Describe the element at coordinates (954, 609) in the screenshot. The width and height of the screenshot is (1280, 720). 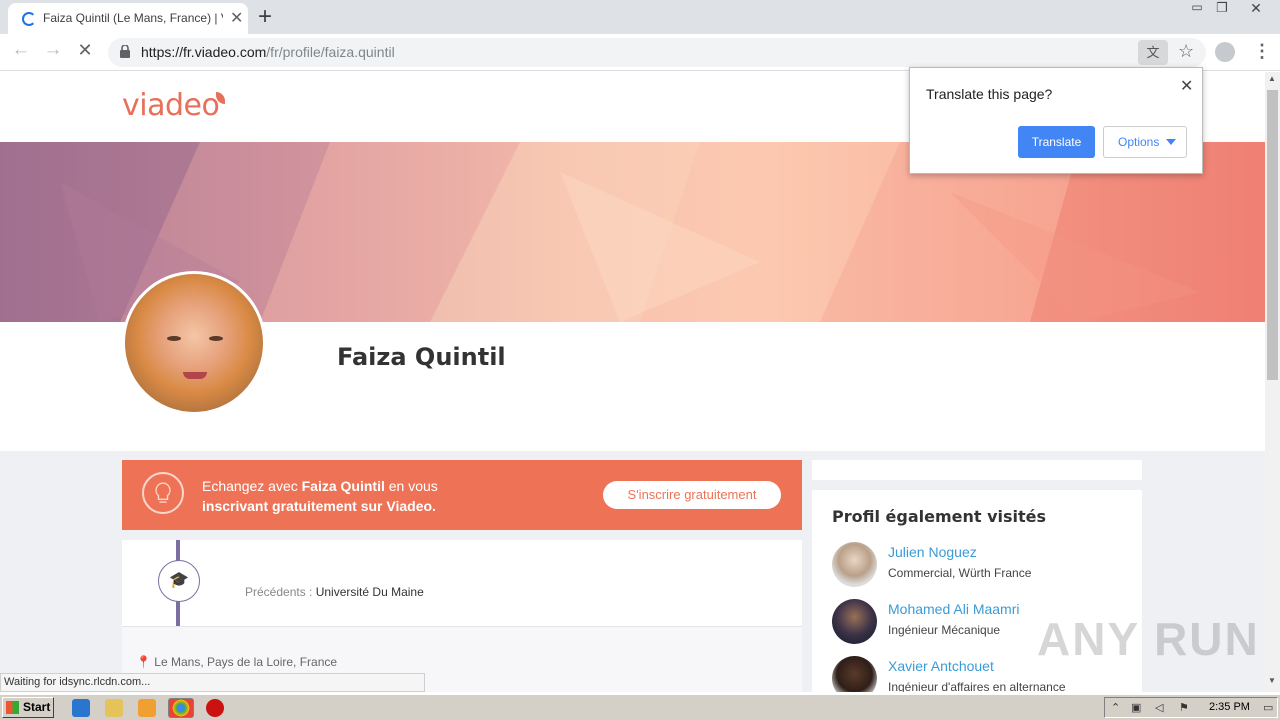
I see `visitor-name: Mohamed Ali Maamri` at that location.